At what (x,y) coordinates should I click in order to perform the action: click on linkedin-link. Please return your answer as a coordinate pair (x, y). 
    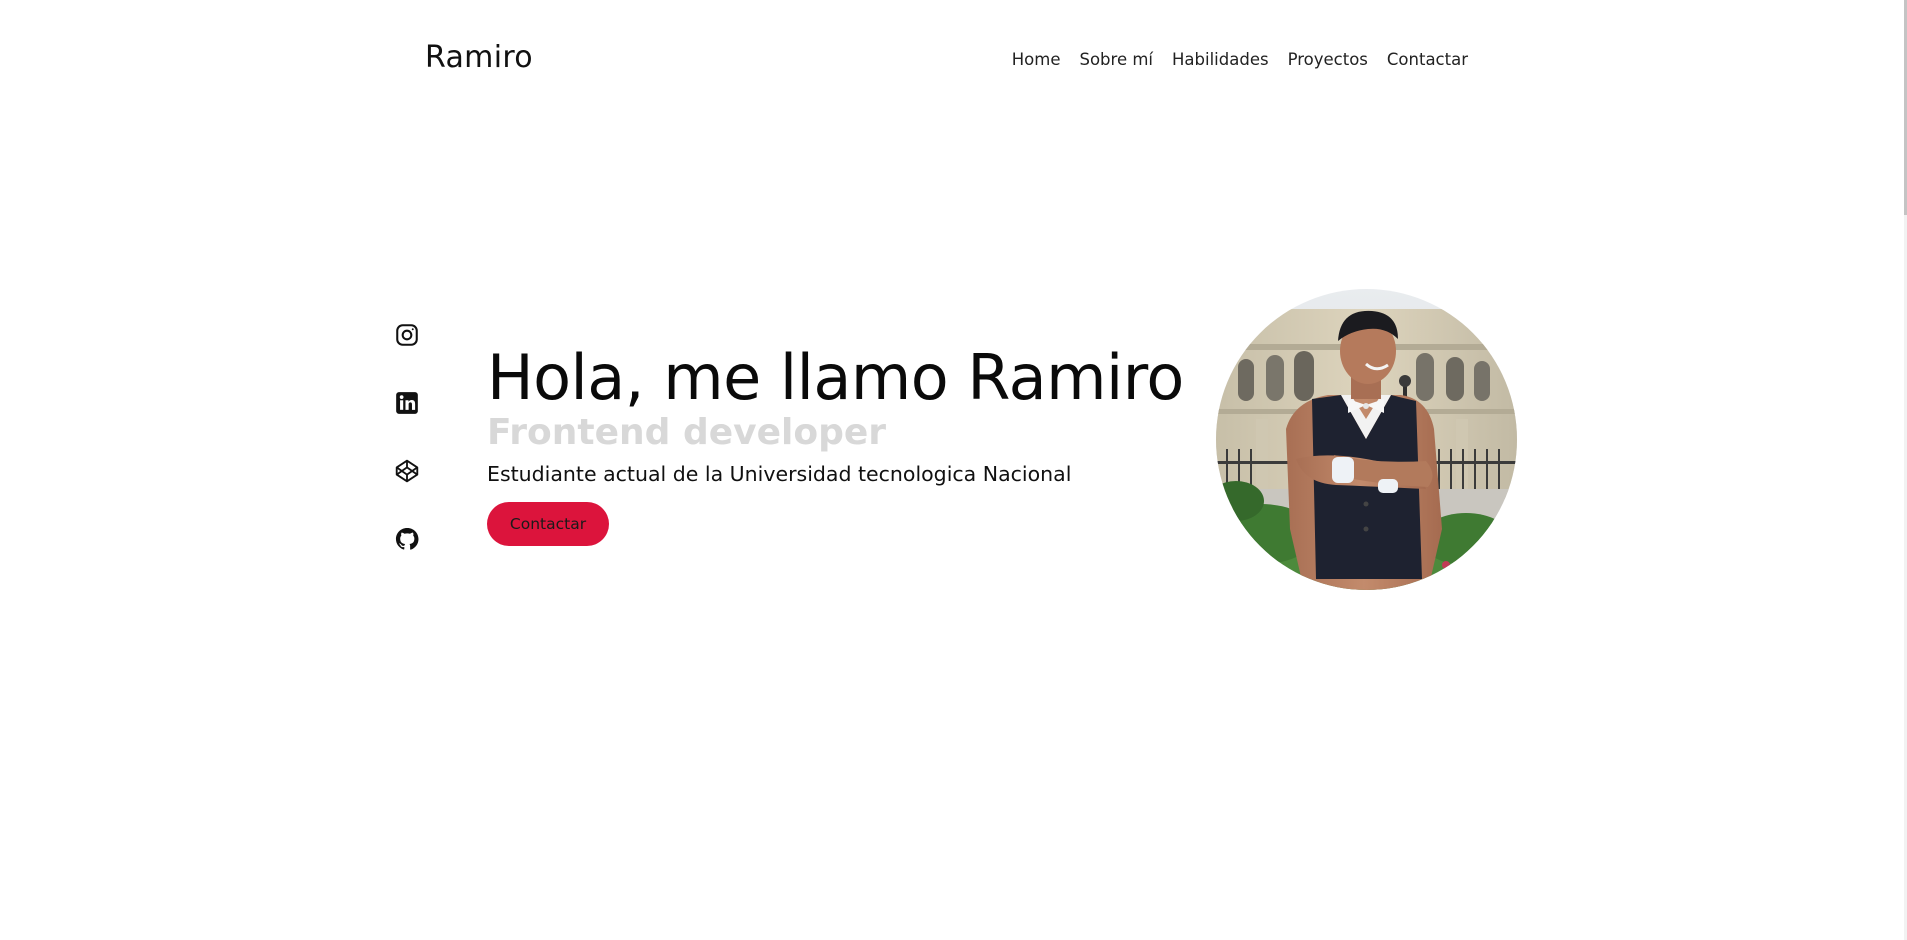
    Looking at the image, I should click on (407, 403).